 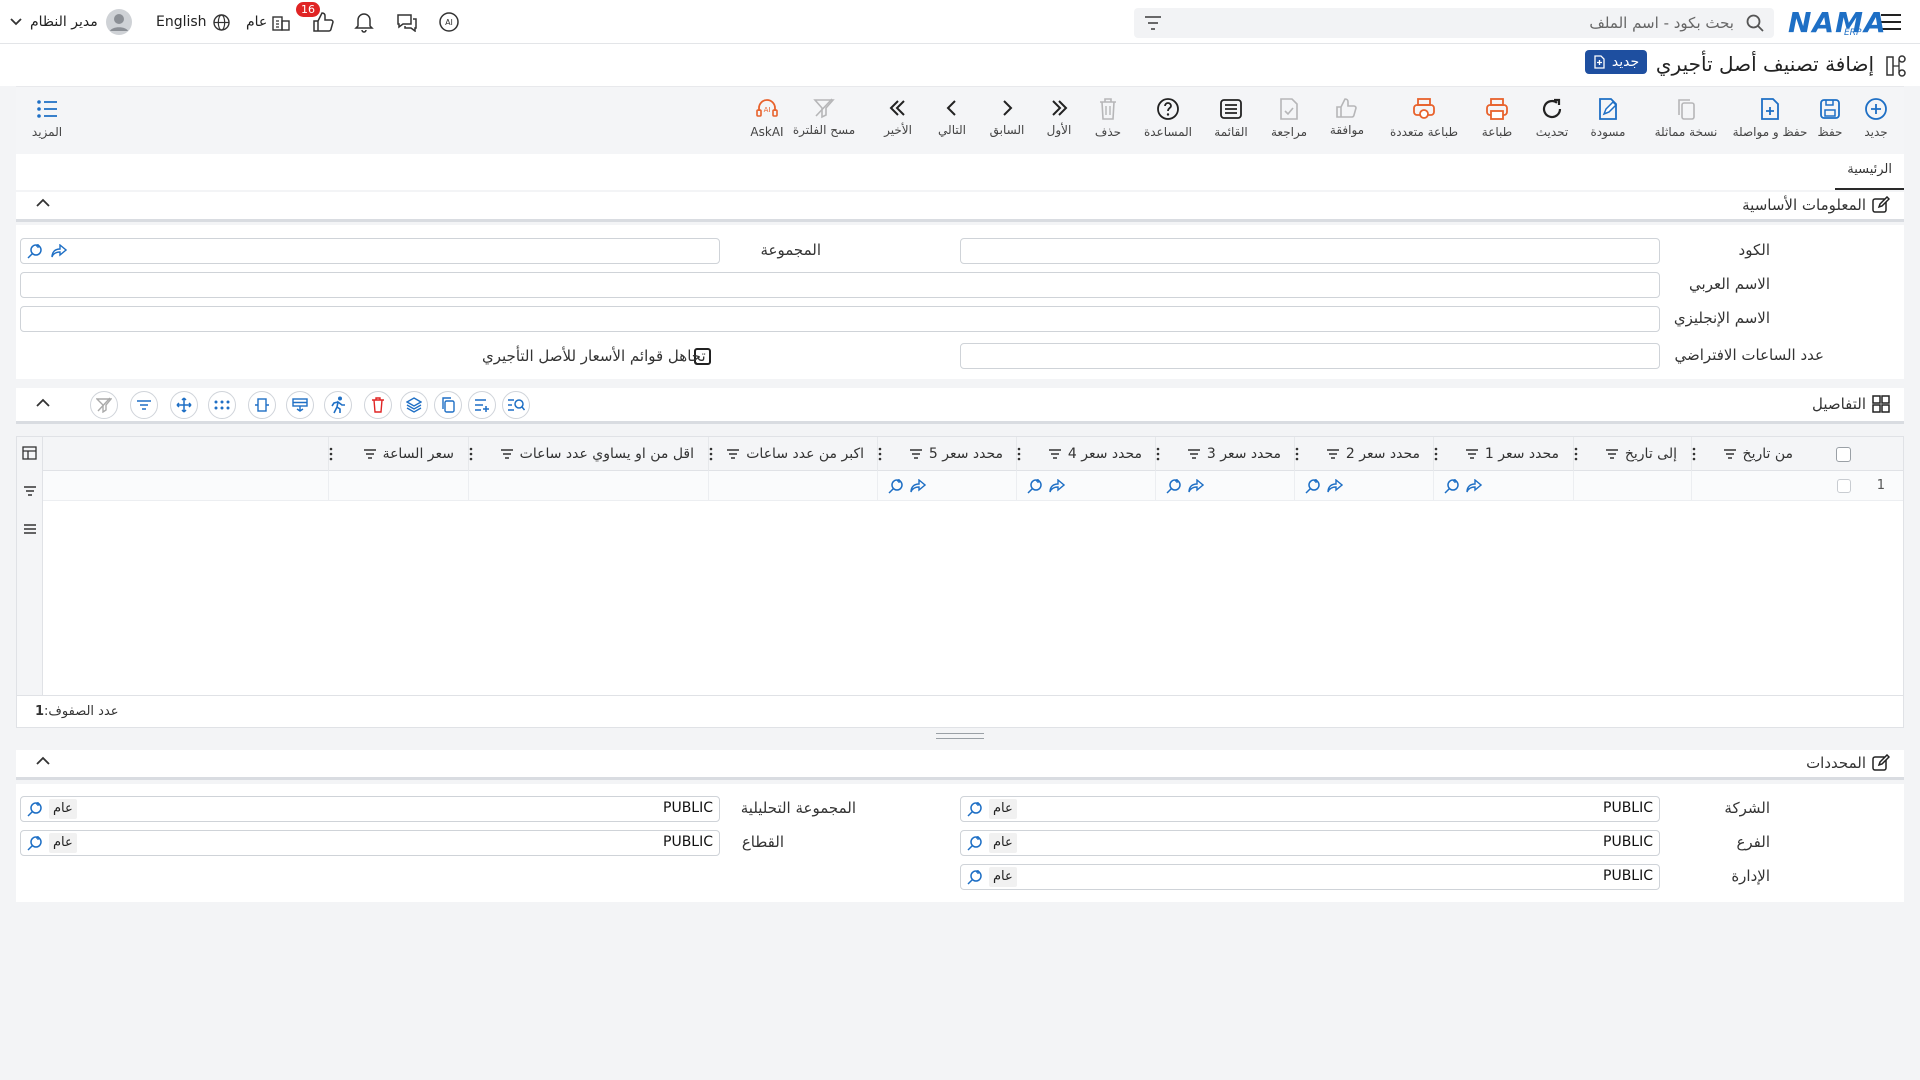 What do you see at coordinates (1749, 454) in the screenshot?
I see `column-header: من تاريخ` at bounding box center [1749, 454].